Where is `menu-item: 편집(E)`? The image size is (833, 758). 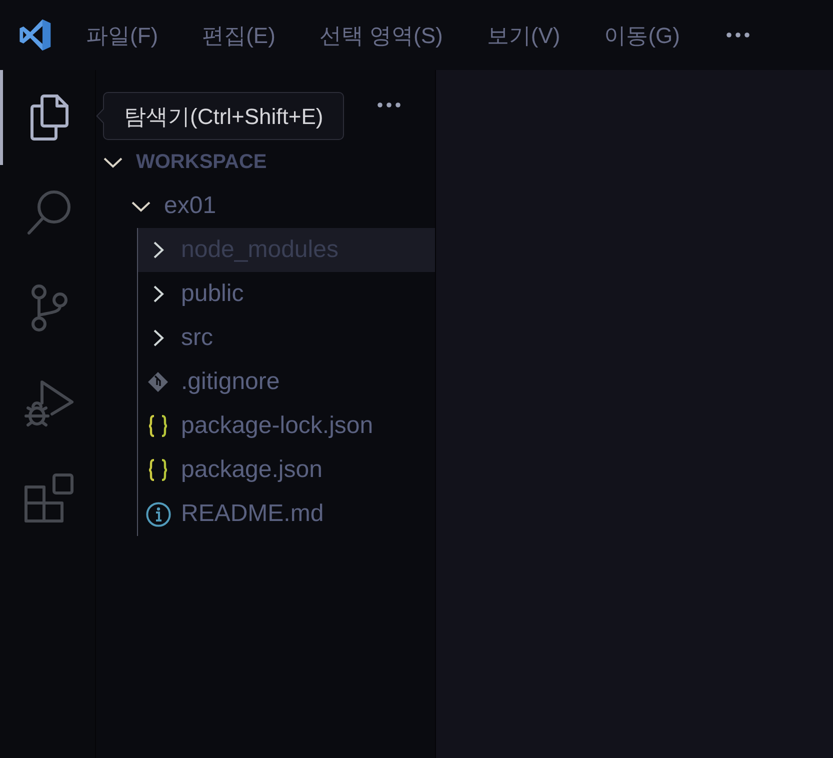 menu-item: 편집(E) is located at coordinates (239, 35).